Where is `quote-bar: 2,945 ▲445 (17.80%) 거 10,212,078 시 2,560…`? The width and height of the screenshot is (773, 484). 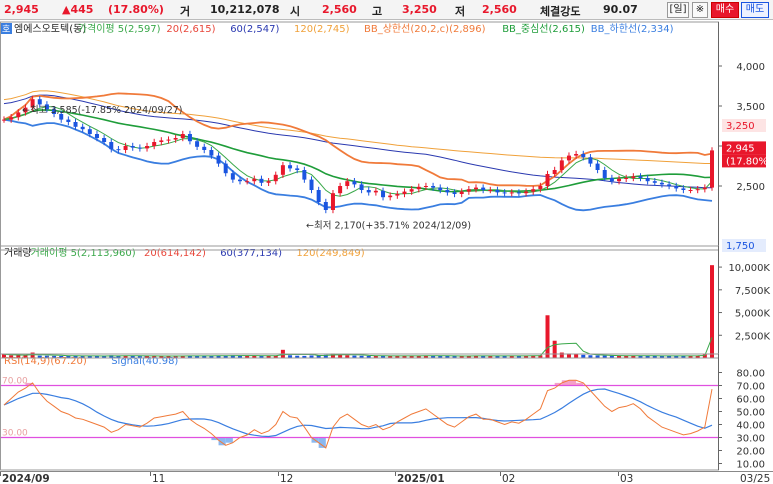
quote-bar: 2,945 ▲445 (17.80%) 거 10,212,078 시 2,560… is located at coordinates (386, 10).